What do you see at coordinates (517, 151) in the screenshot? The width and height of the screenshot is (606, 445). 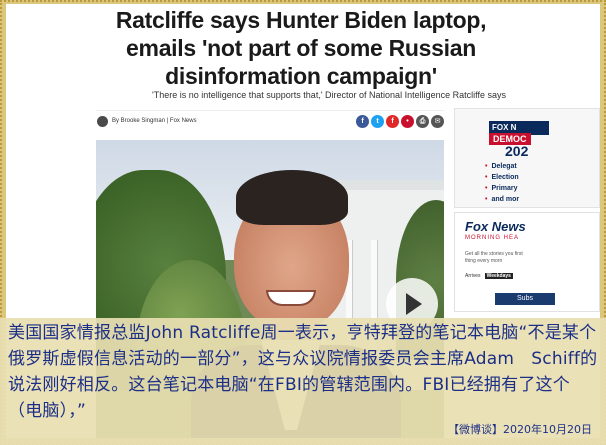 I see `ad-year: 202` at bounding box center [517, 151].